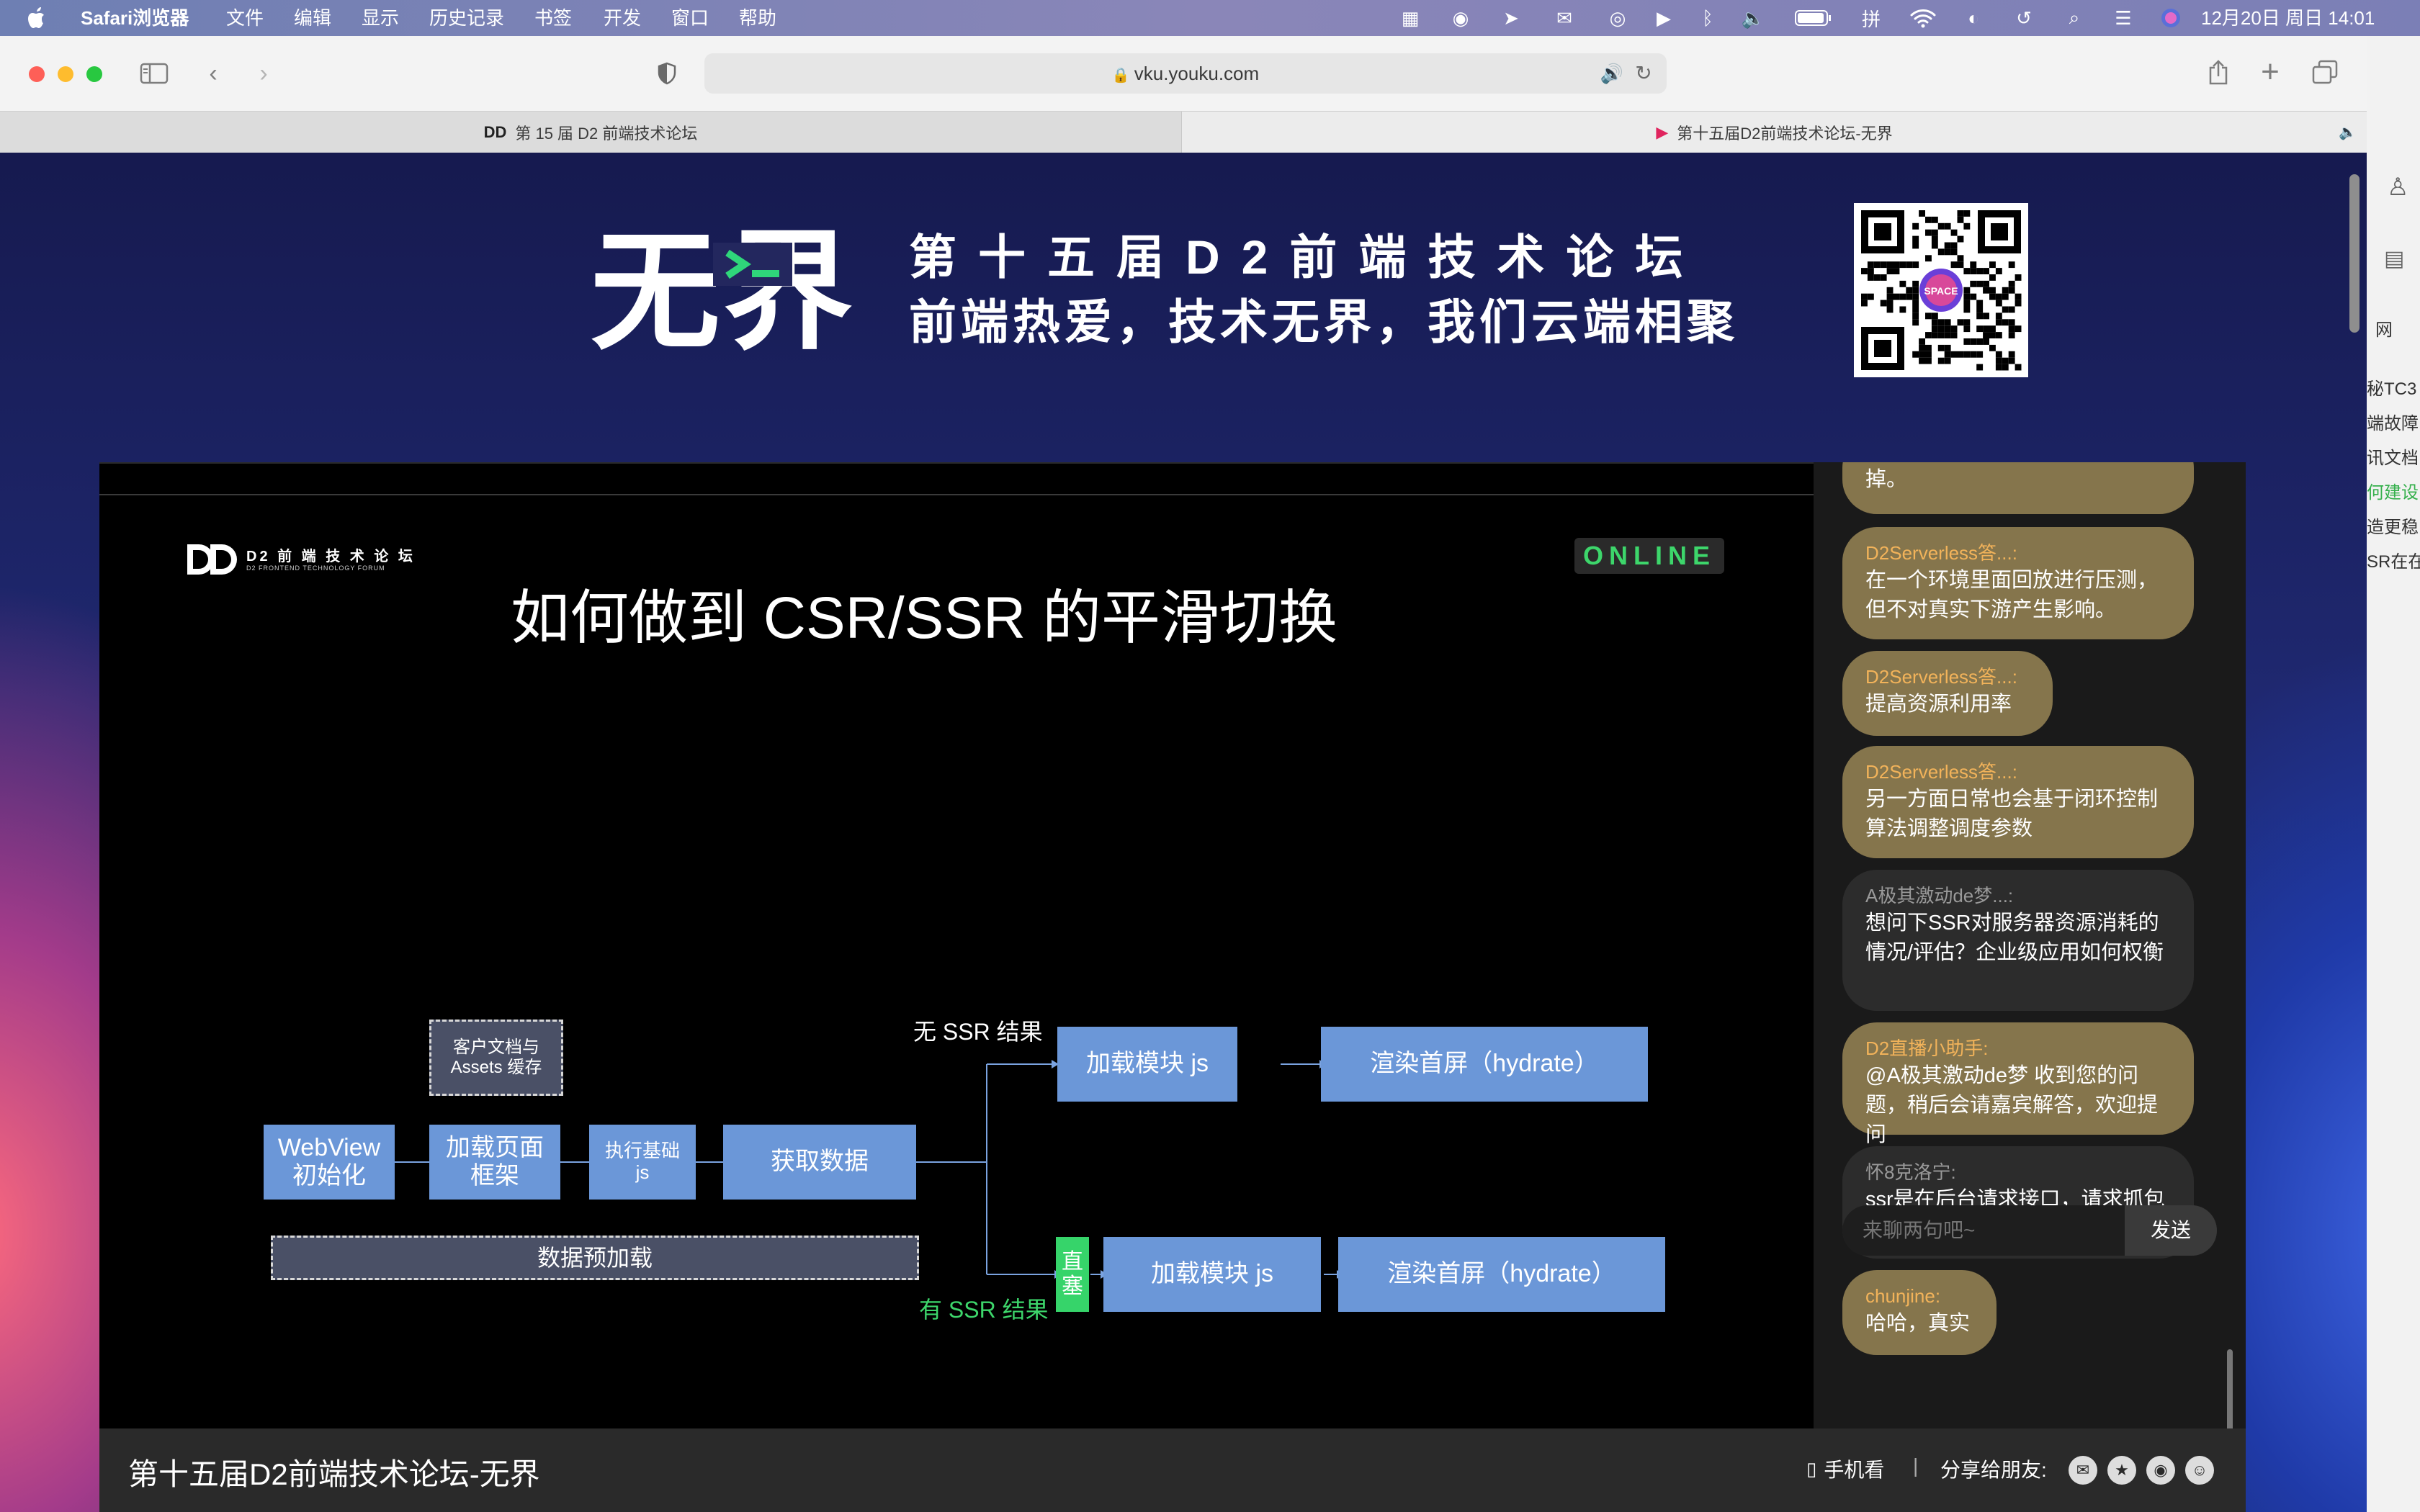  What do you see at coordinates (622, 18) in the screenshot?
I see `menu-develop: 开发` at bounding box center [622, 18].